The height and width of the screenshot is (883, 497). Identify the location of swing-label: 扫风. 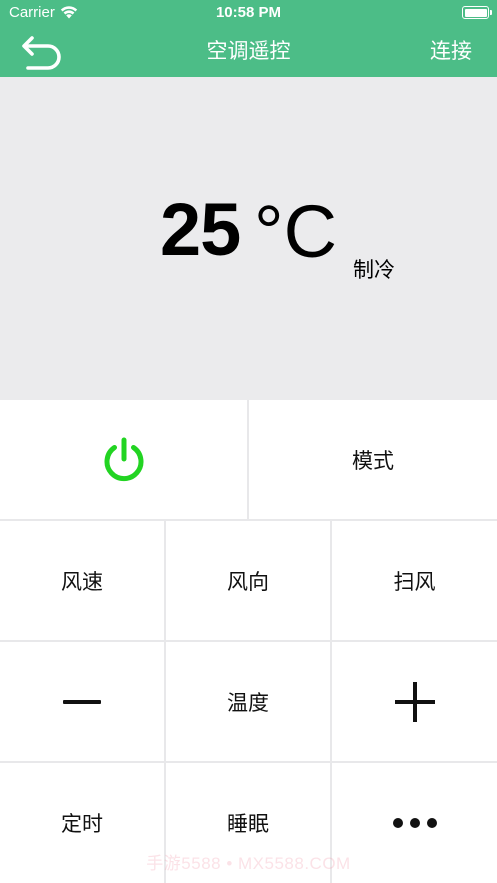
(414, 581).